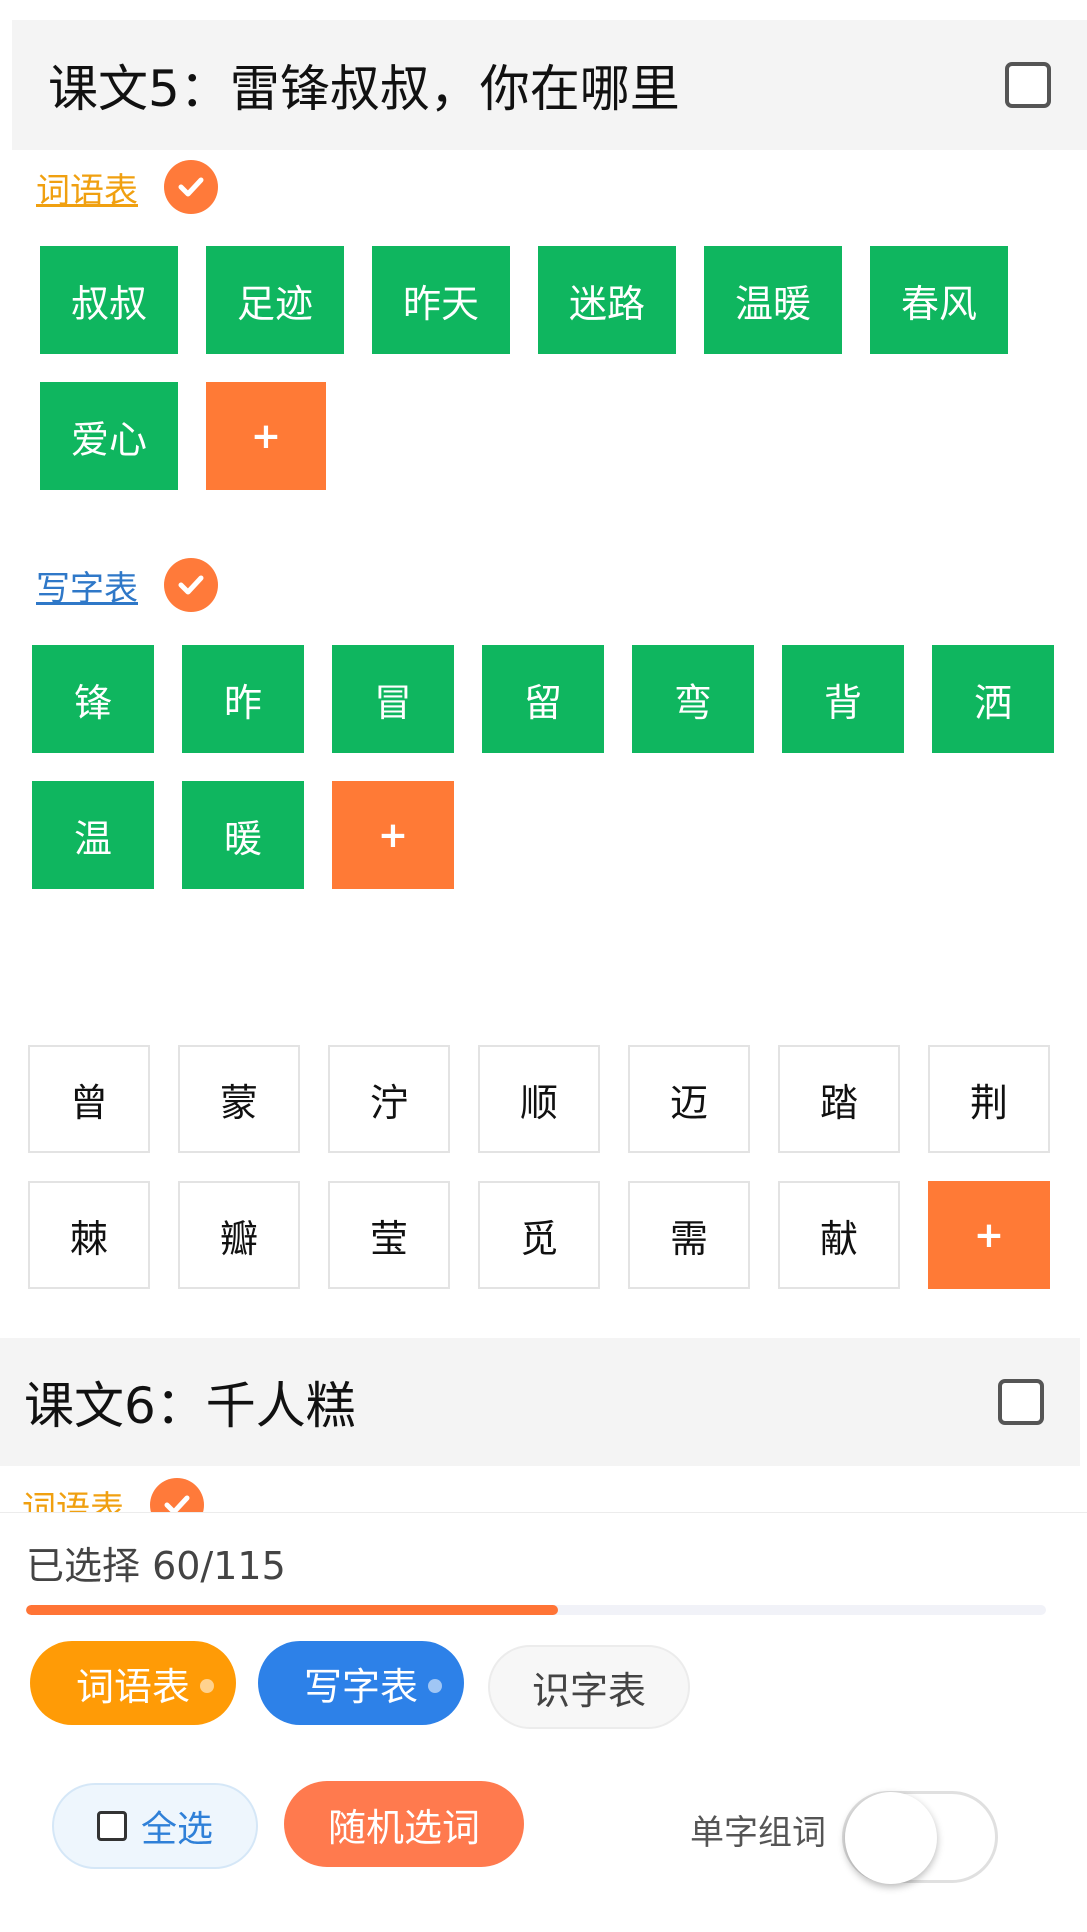 Image resolution: width=1087 pixels, height=1932 pixels. Describe the element at coordinates (243, 699) in the screenshot. I see `char-tile: 昨` at that location.